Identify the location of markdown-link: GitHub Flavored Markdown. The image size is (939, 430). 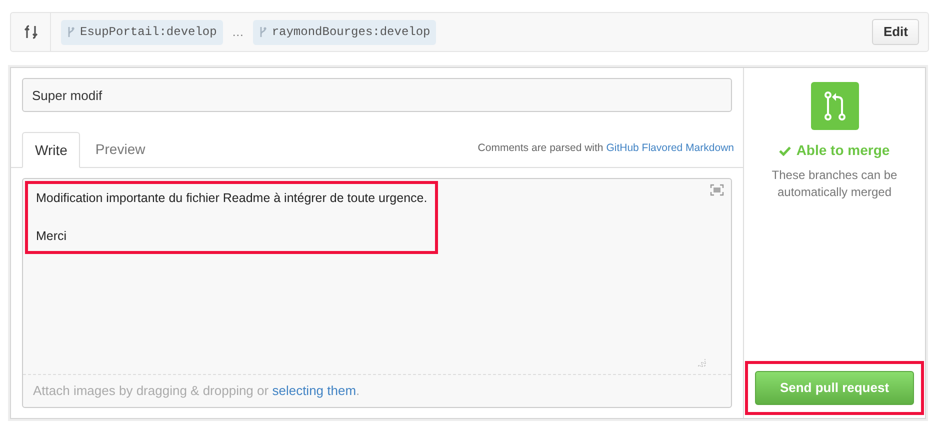
(670, 148).